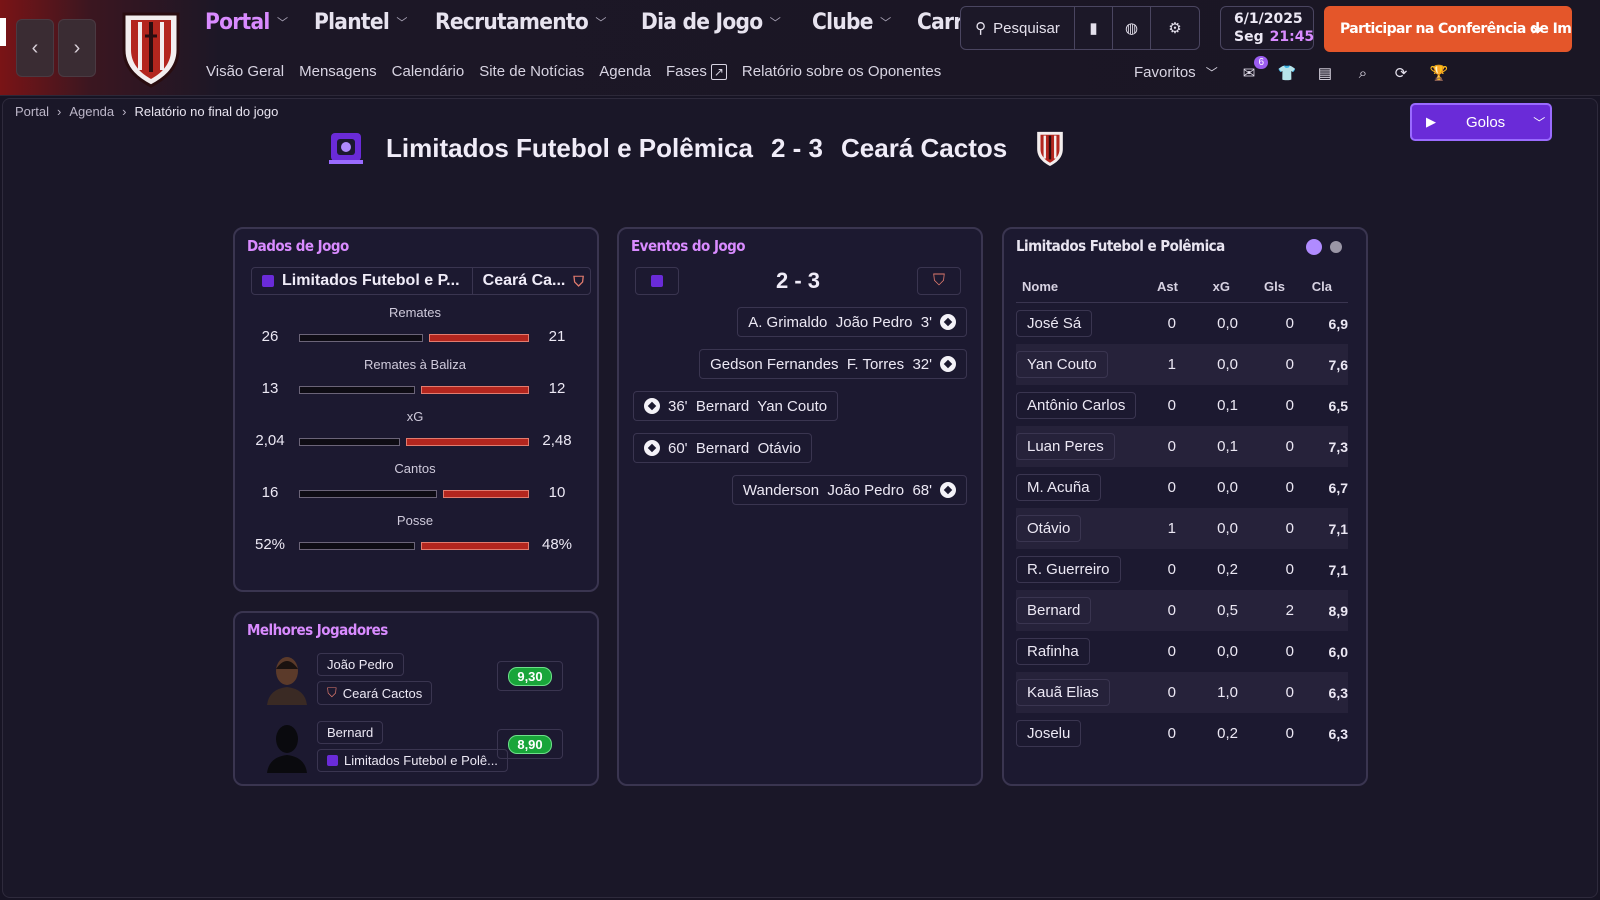  Describe the element at coordinates (1175, 28) in the screenshot. I see `settings-button: ⚙` at that location.